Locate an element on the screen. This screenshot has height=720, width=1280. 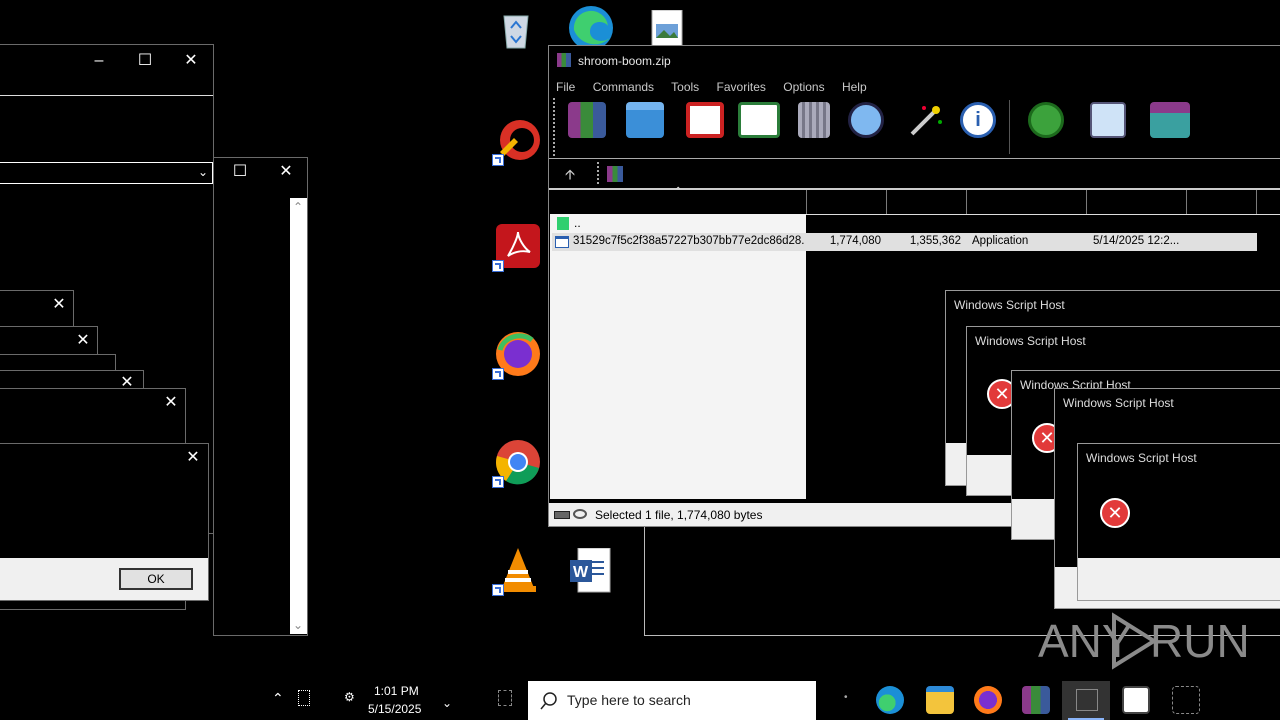
menu-options: Options is located at coordinates (803, 87).